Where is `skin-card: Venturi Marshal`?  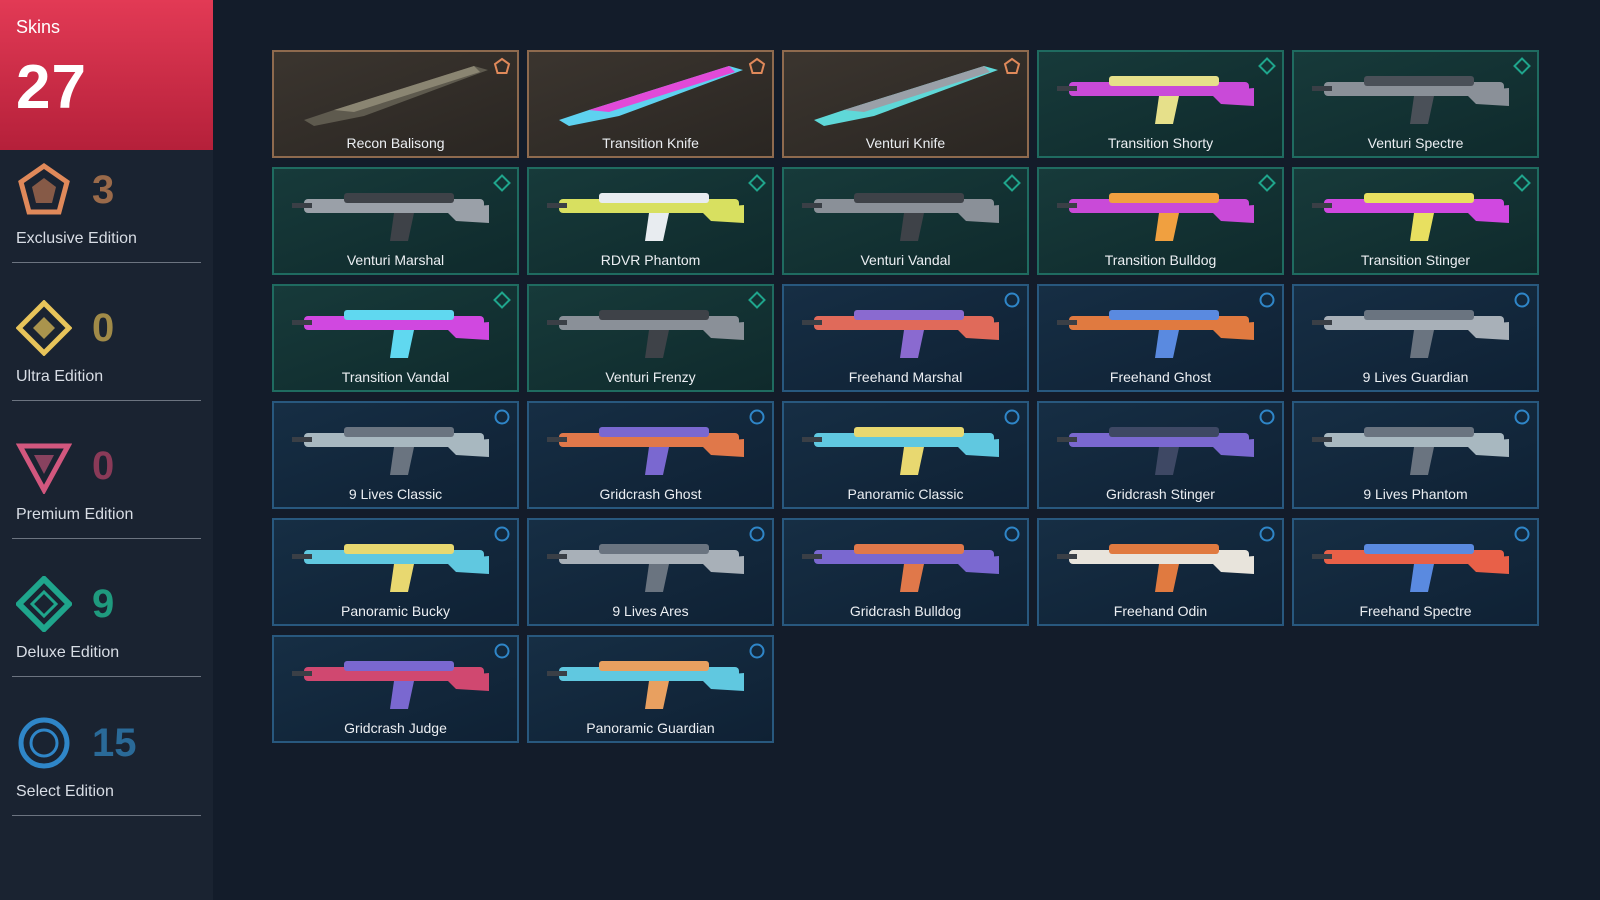 skin-card: Venturi Marshal is located at coordinates (395, 221).